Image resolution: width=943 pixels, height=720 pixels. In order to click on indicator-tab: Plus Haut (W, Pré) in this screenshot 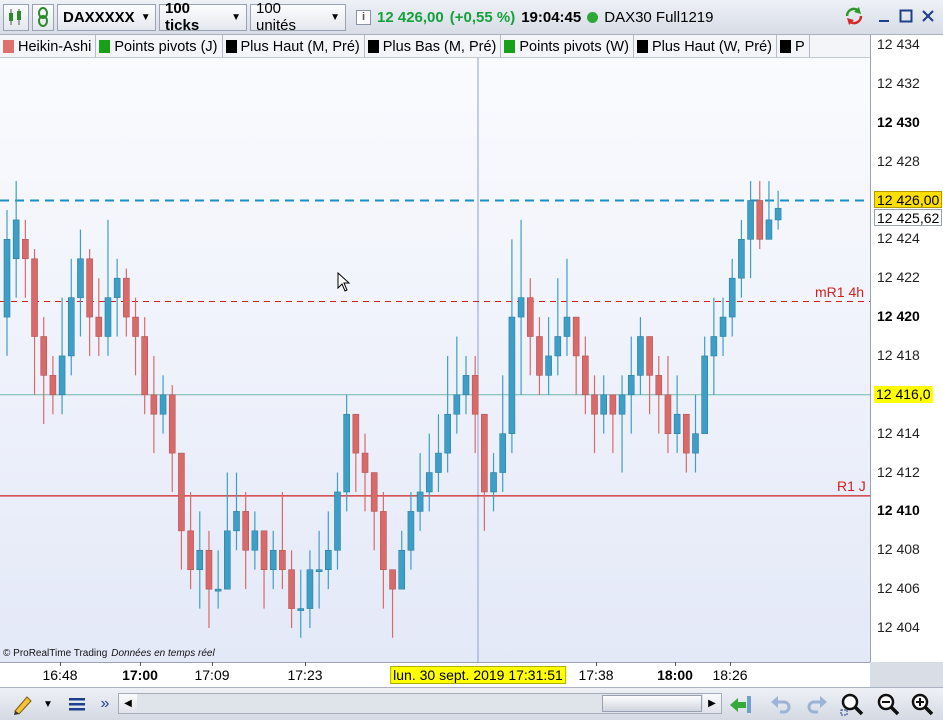, I will do `click(706, 46)`.